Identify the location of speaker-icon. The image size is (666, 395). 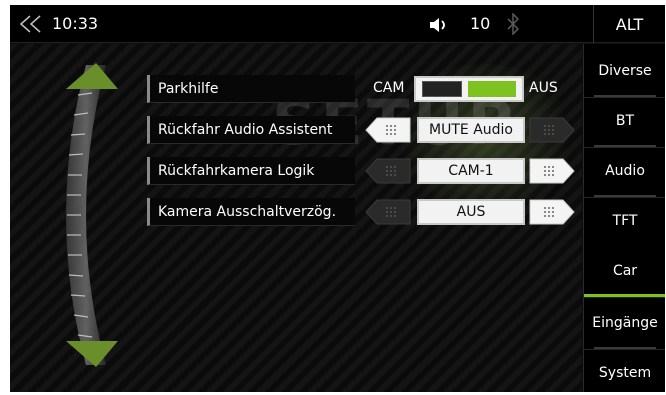
(437, 25).